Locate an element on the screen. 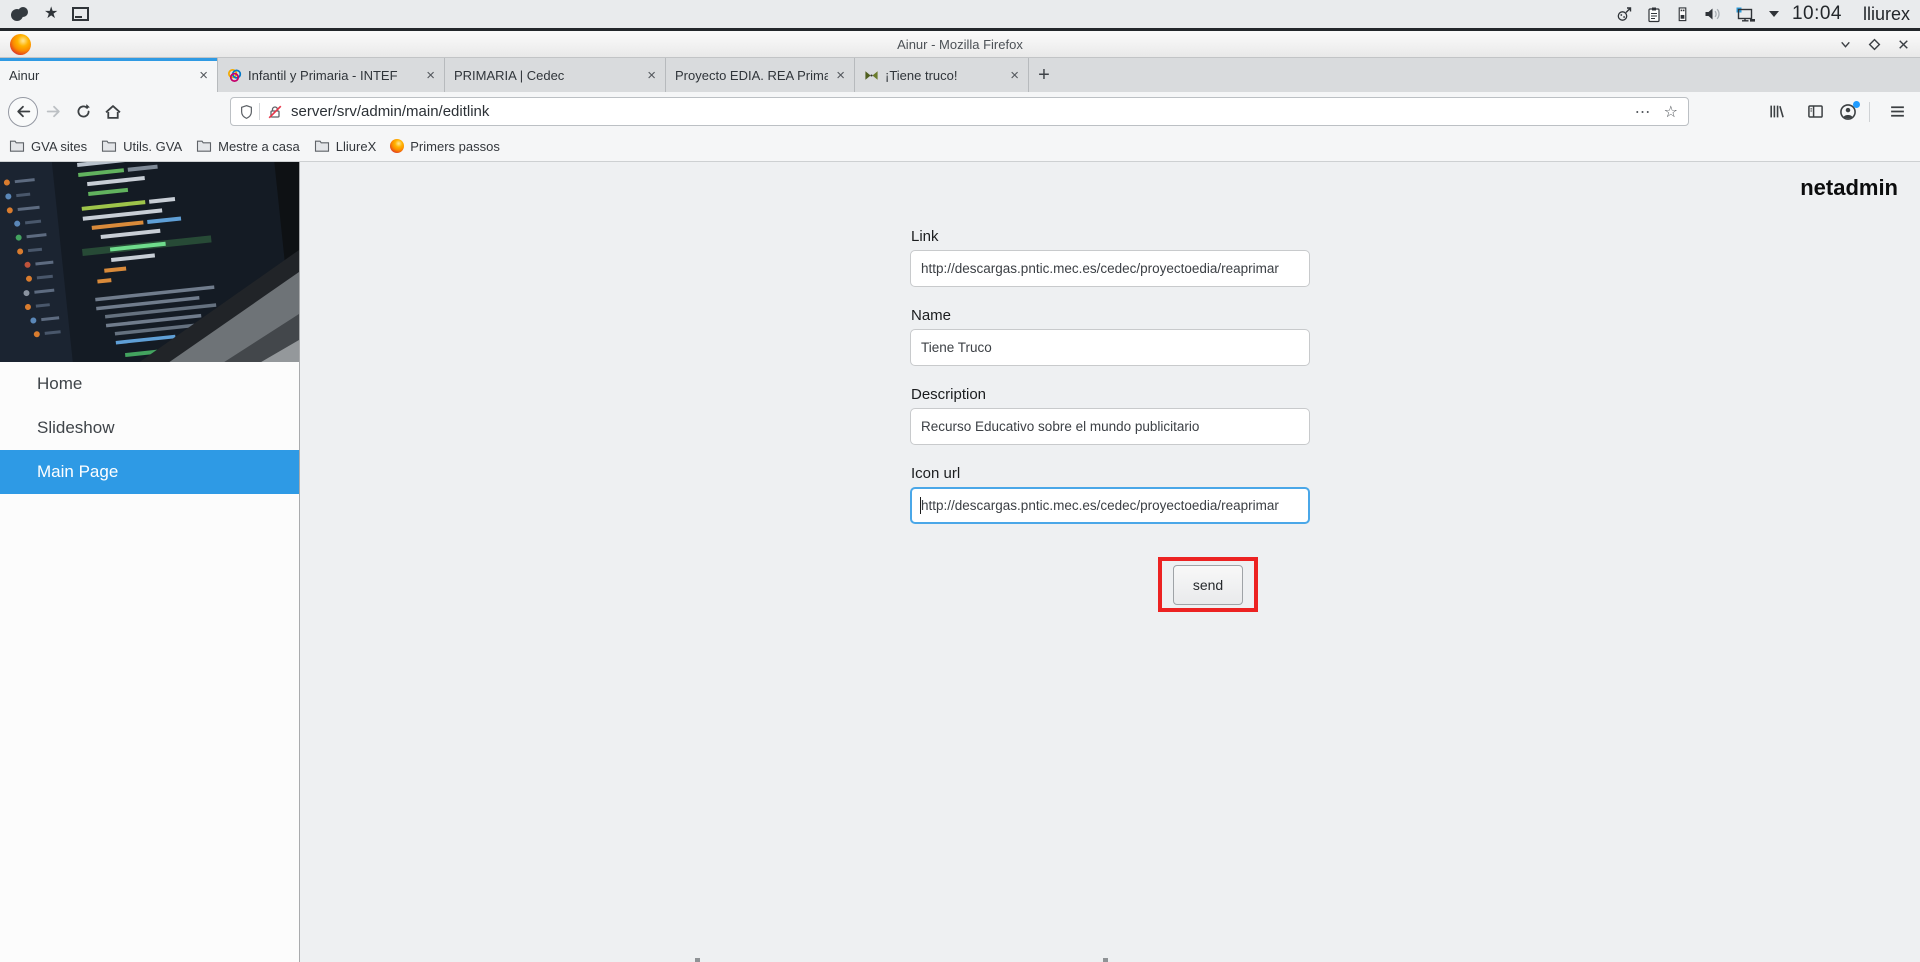 Image resolution: width=1920 pixels, height=962 pixels. annotation-highlight-box: send is located at coordinates (1208, 584).